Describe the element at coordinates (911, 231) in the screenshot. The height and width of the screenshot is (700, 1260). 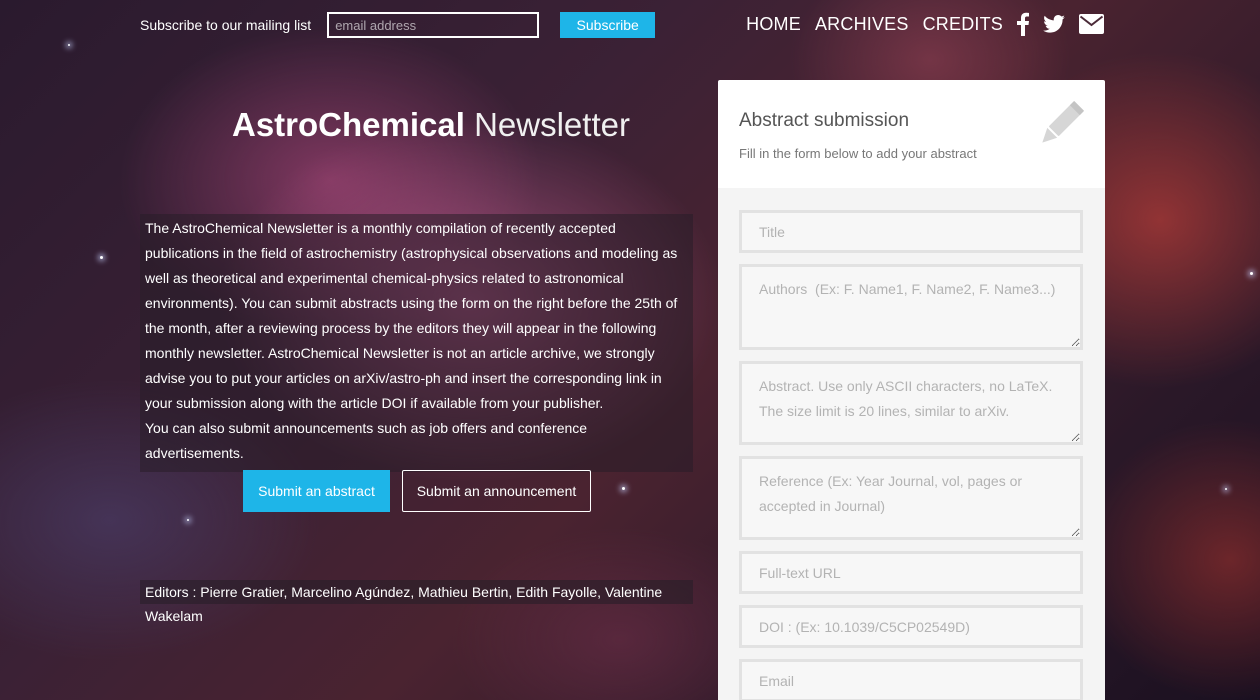
I see `title-field` at that location.